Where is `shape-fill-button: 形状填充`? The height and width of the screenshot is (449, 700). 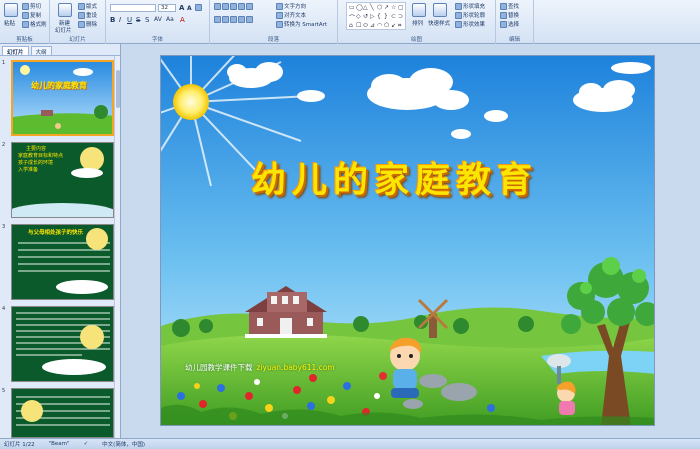
shape-fill-button: 形状填充 is located at coordinates (470, 6).